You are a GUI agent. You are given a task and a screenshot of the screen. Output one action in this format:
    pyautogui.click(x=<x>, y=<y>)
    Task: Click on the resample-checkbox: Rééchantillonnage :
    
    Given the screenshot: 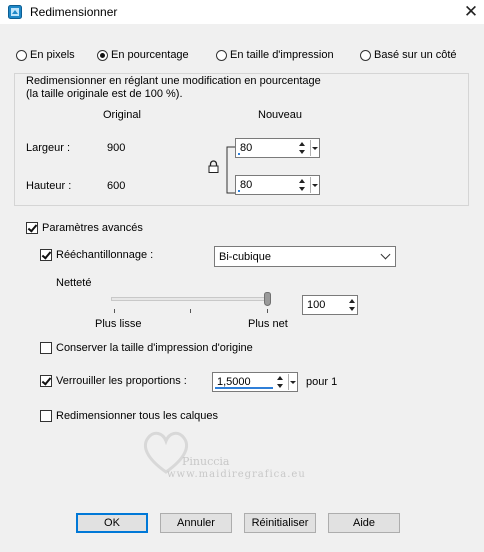 What is the action you would take?
    pyautogui.click(x=96, y=255)
    